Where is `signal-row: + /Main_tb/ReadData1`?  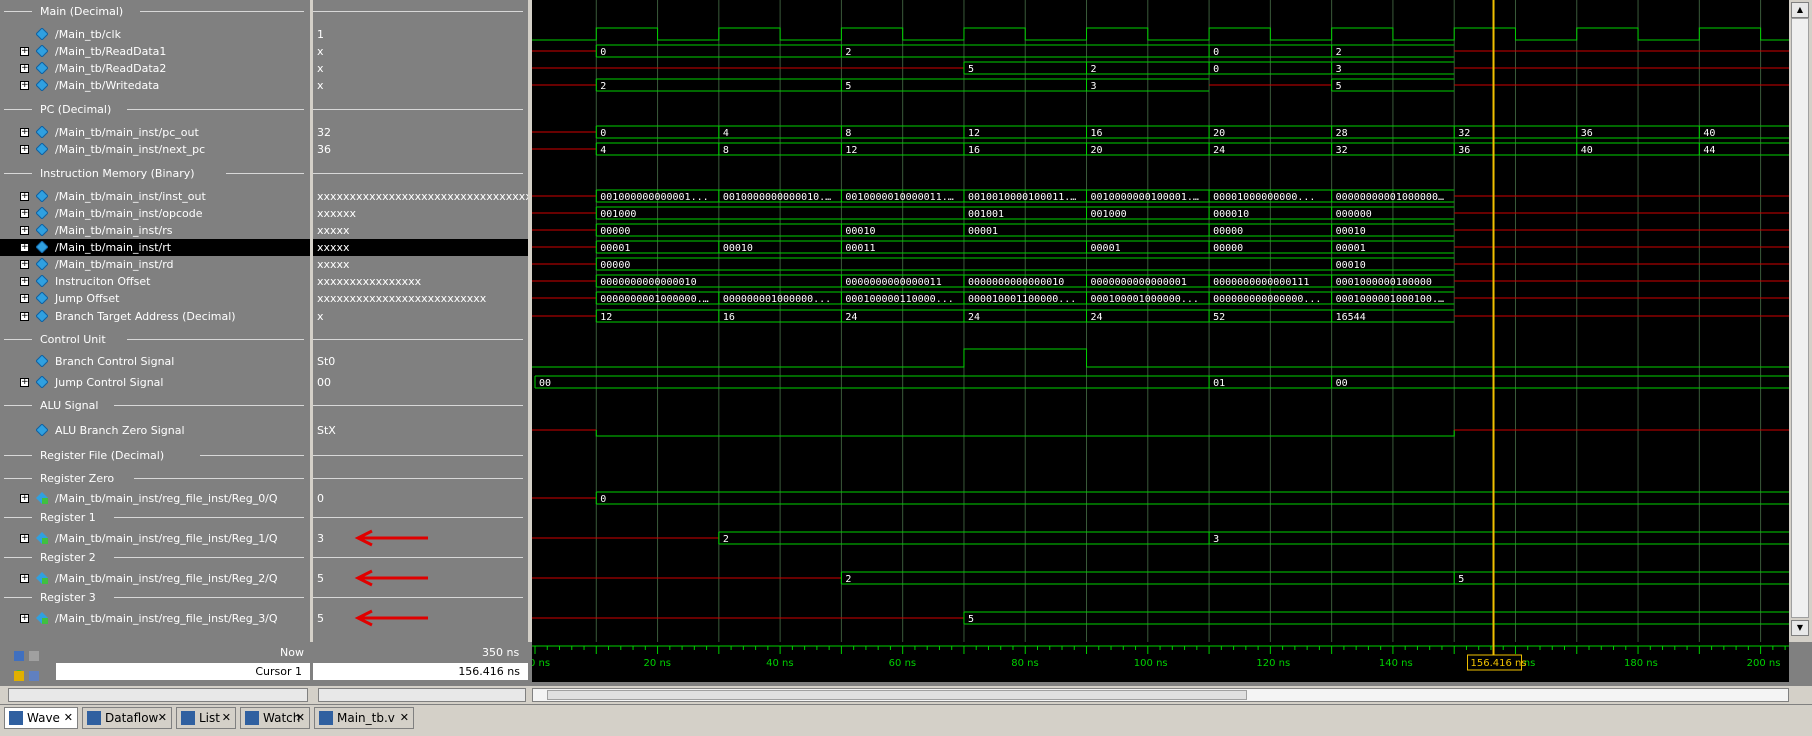
signal-row: + /Main_tb/ReadData1 is located at coordinates (155, 51).